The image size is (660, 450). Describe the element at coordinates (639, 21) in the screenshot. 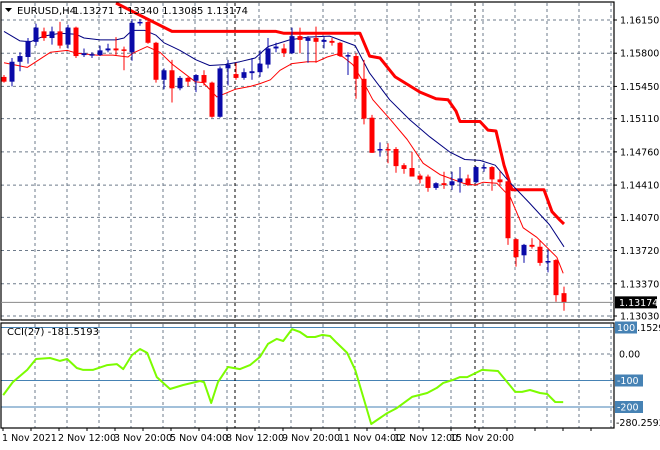

I see `price-tick-label: 1.16150` at that location.